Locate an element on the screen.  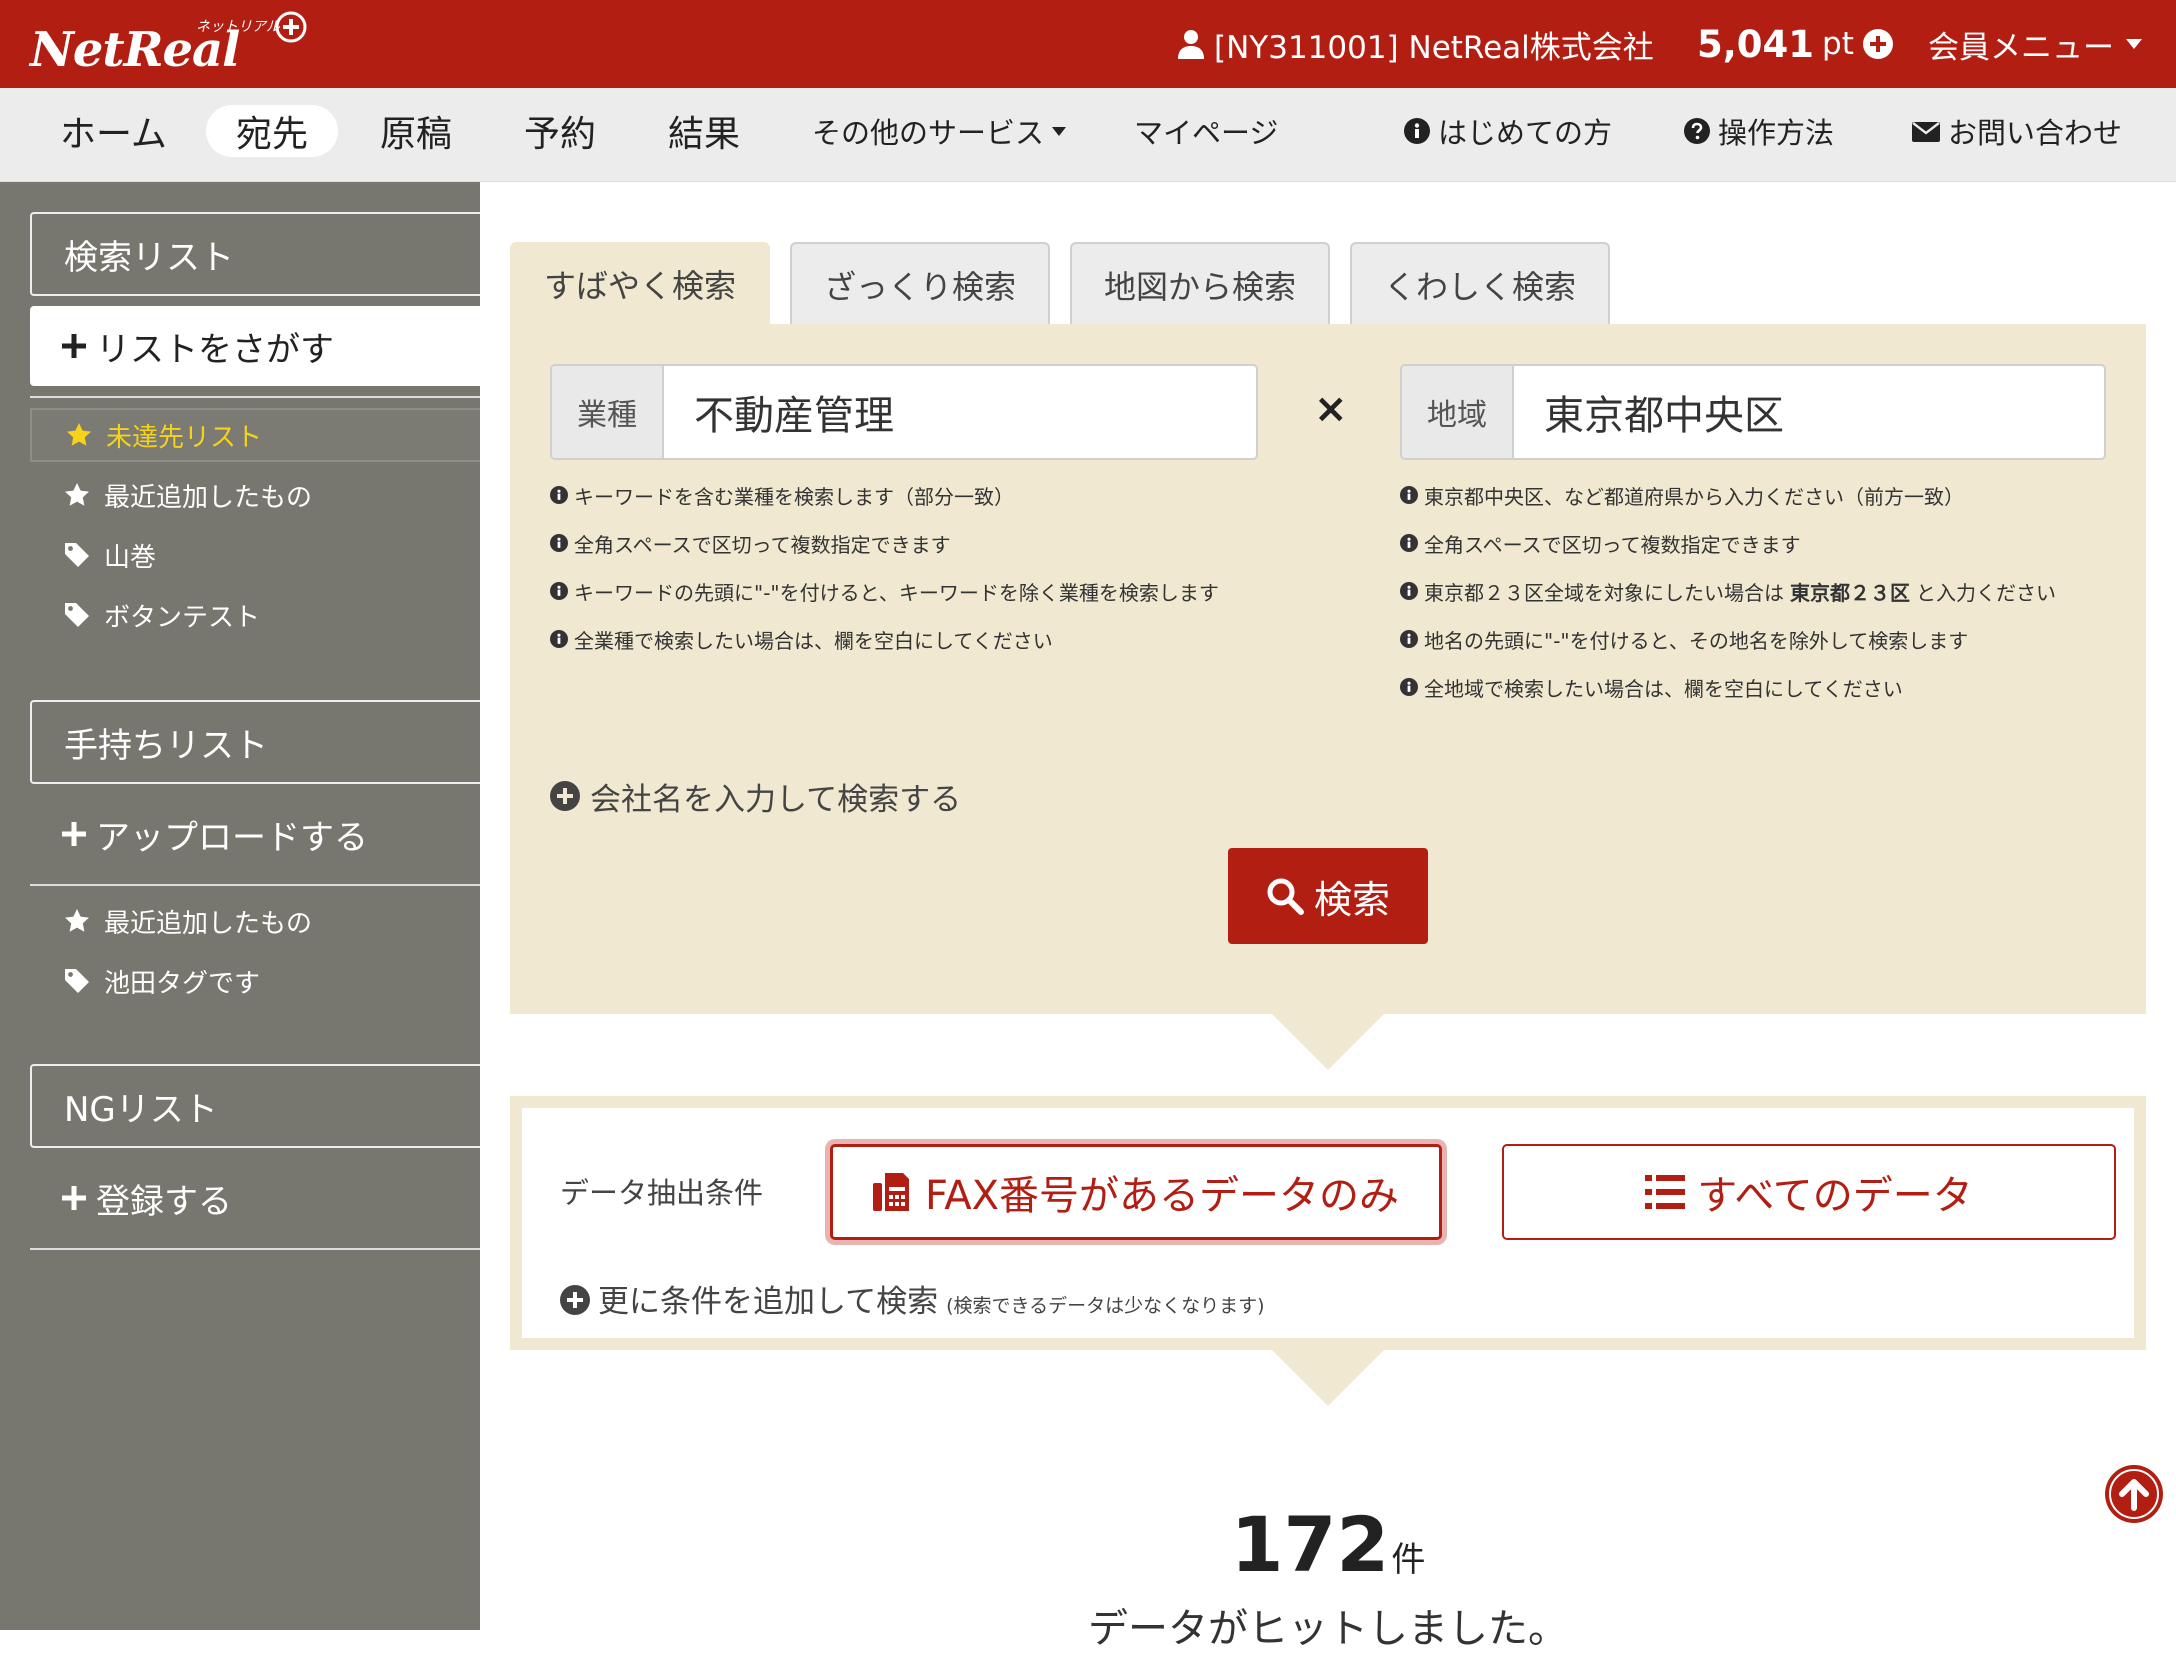
add-conditions-note: (検索できるデータは少なくなります) is located at coordinates (1105, 1306).